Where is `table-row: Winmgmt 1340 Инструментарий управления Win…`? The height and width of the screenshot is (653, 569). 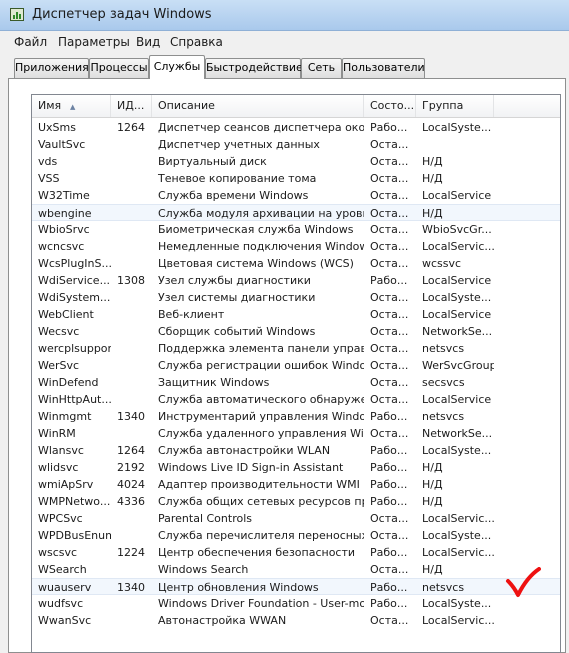 table-row: Winmgmt 1340 Инструментарий управления Win… is located at coordinates (296, 416).